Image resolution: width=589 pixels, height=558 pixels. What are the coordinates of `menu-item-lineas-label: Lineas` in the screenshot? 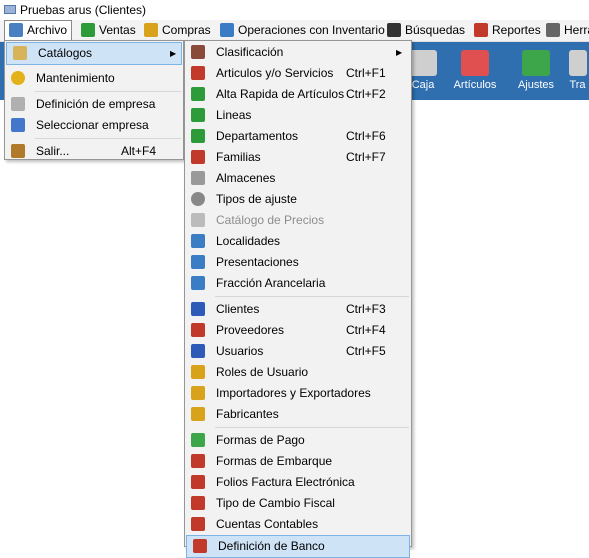 It's located at (234, 115).